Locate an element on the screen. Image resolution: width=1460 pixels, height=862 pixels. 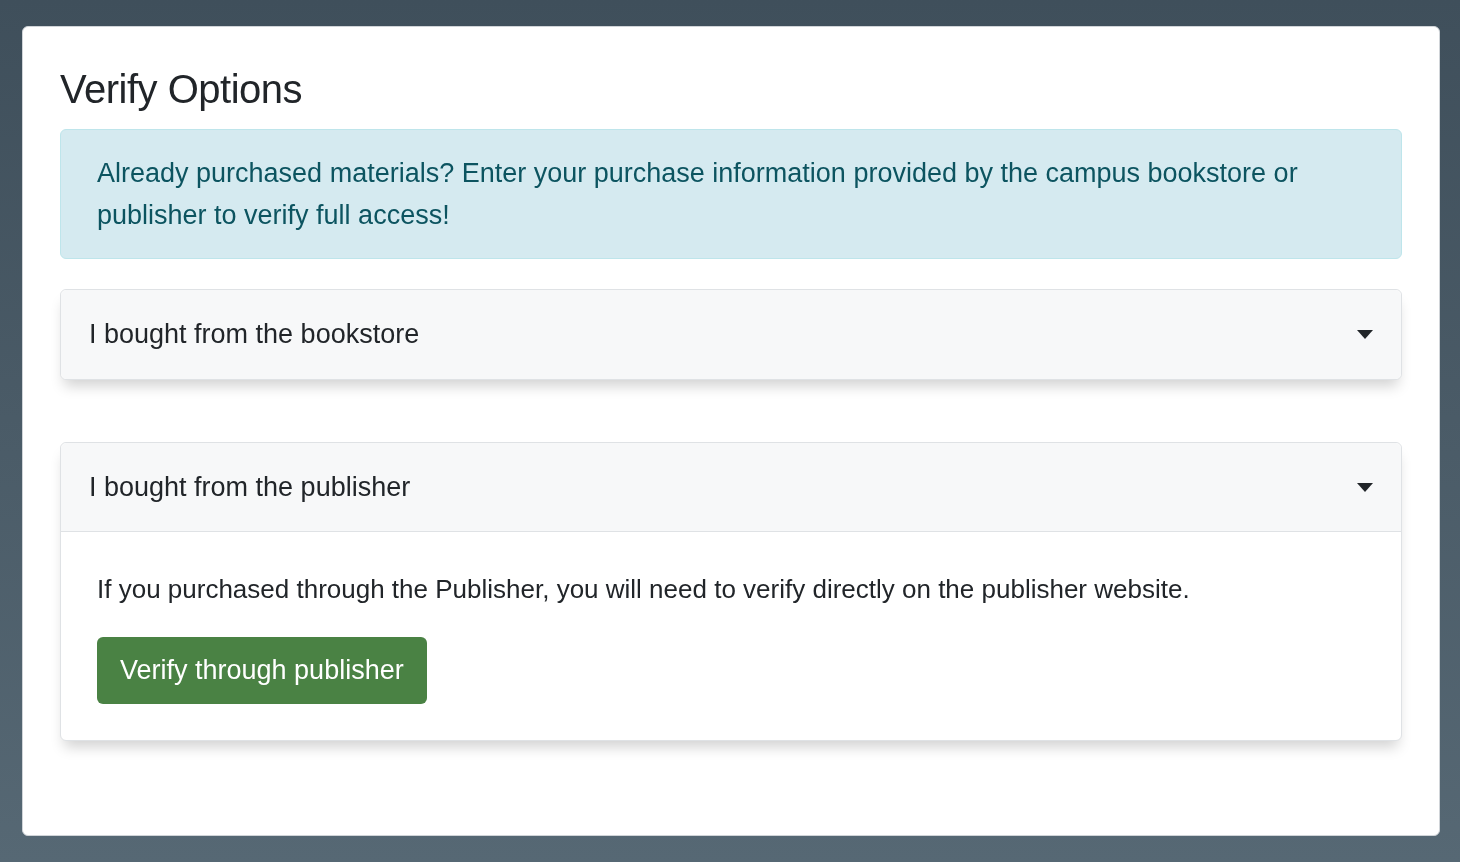
panel-text: If you purchased through the Publisher, you will need to verify directly on the publisher website. is located at coordinates (644, 589).